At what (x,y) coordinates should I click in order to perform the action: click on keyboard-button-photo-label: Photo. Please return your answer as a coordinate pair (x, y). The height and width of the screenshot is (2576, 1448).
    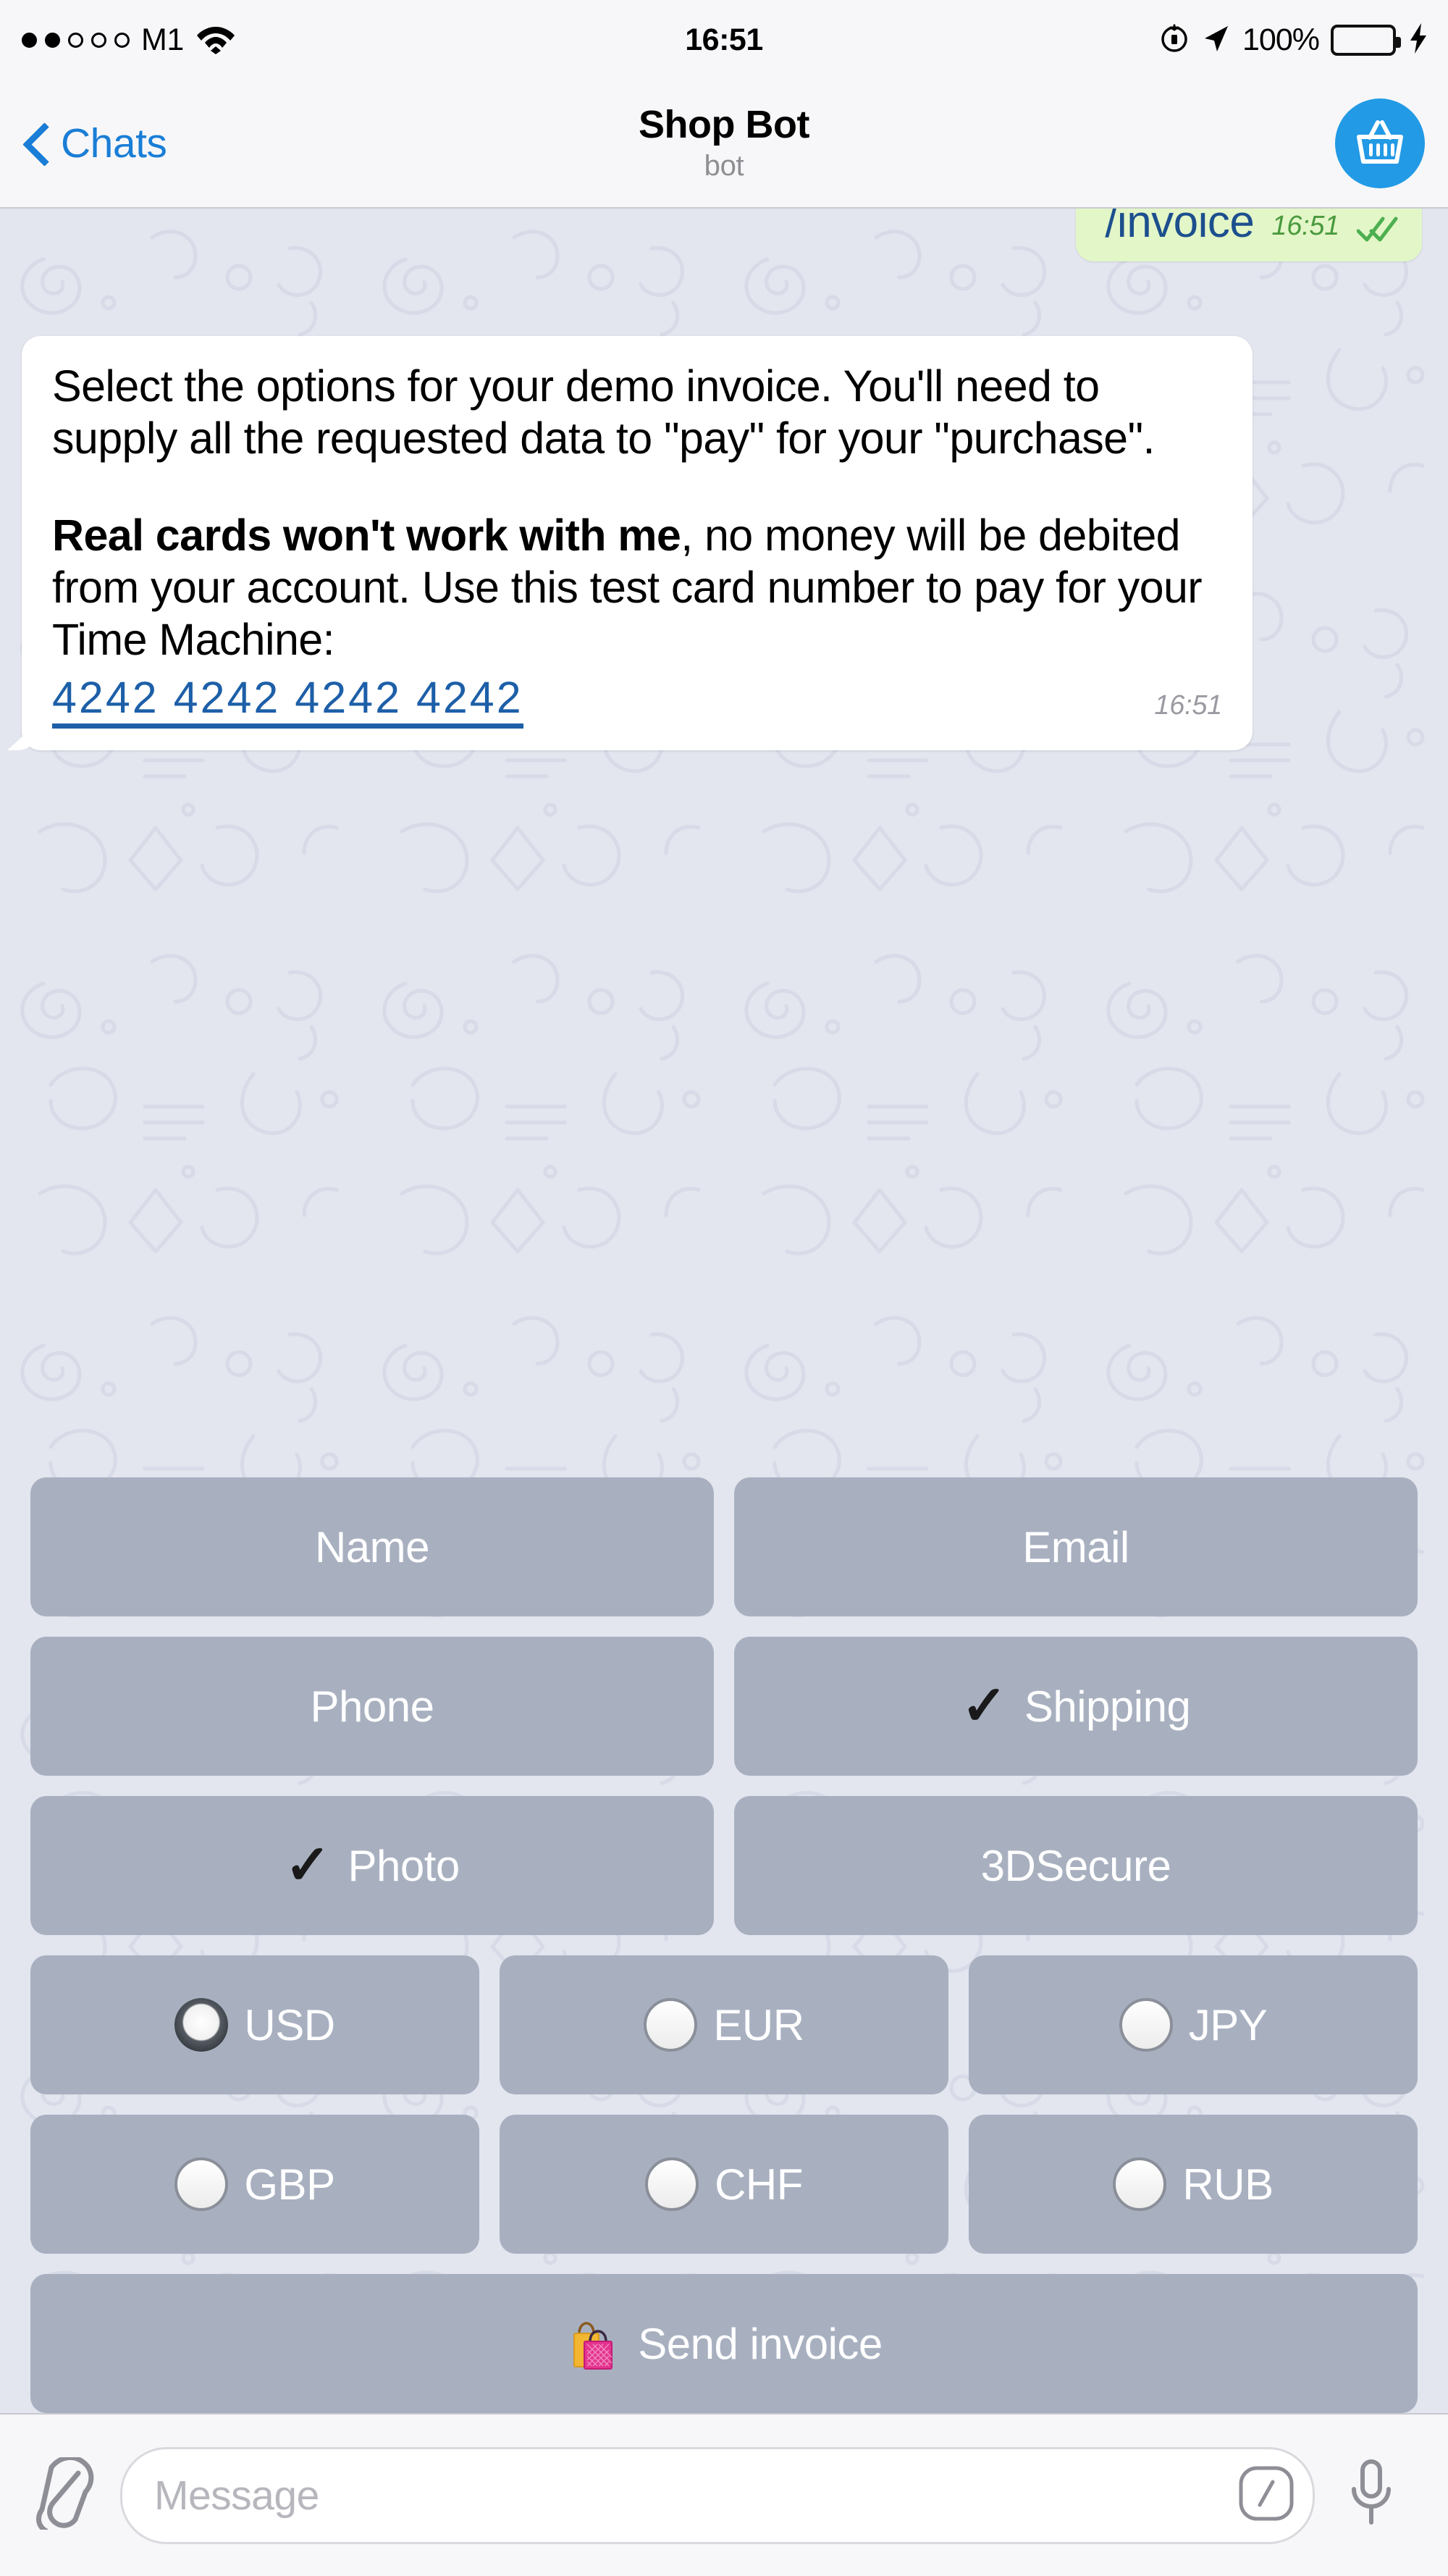
    Looking at the image, I should click on (404, 1865).